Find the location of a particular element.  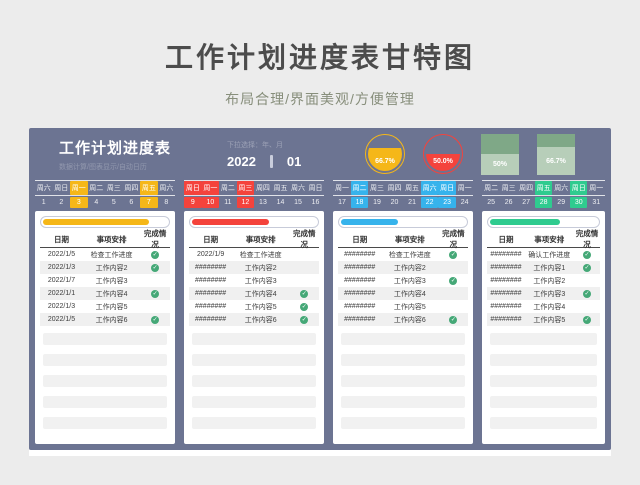

task-name: 工作内容4 is located at coordinates (111, 294).